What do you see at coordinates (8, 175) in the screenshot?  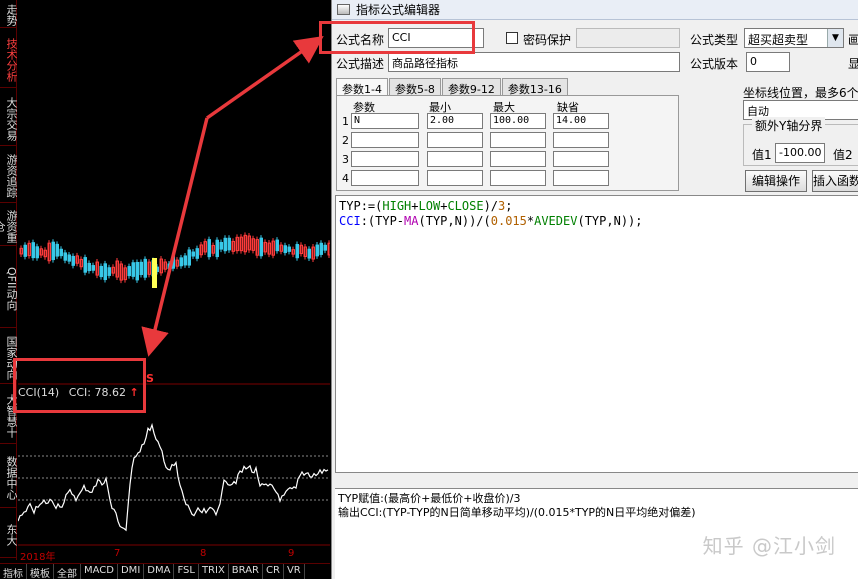 I see `side-tab: 游资追踪` at bounding box center [8, 175].